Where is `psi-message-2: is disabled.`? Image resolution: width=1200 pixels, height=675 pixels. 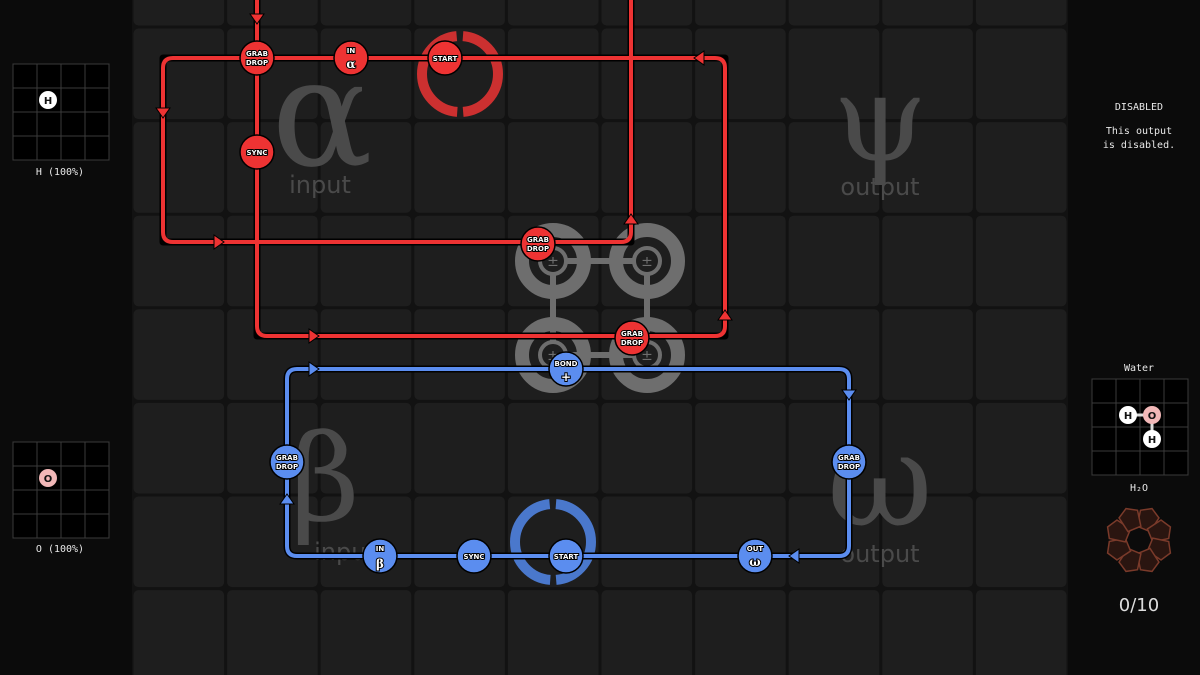 psi-message-2: is disabled. is located at coordinates (1139, 145).